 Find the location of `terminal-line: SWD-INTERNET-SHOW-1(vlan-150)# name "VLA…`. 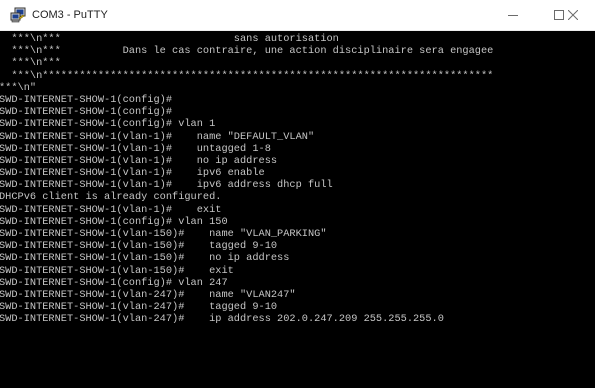

terminal-line: SWD-INTERNET-SHOW-1(vlan-150)# name "VLA… is located at coordinates (163, 234).